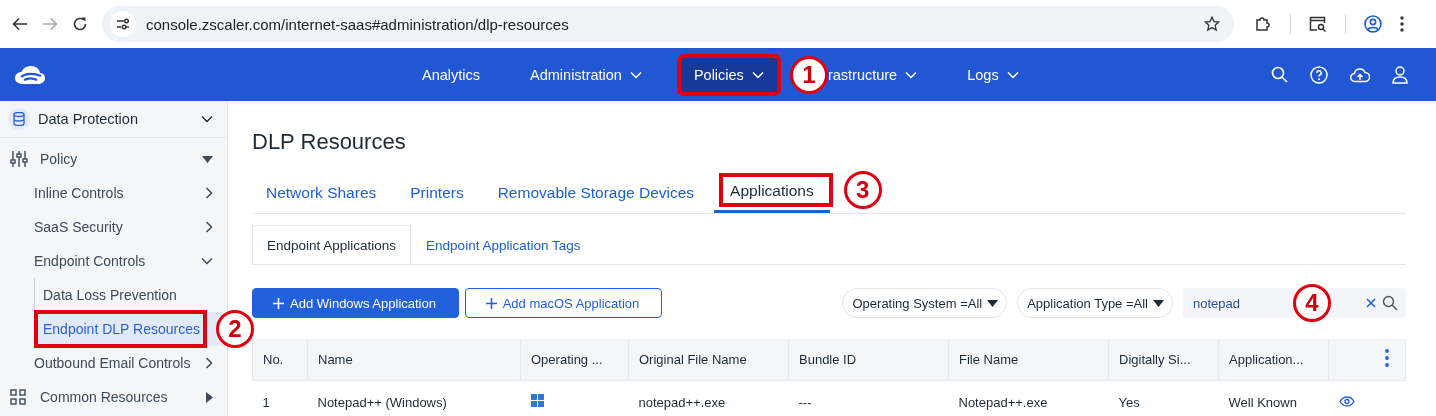 The width and height of the screenshot is (1436, 416). What do you see at coordinates (668, 24) in the screenshot?
I see `address-bar: console.zscaler.com/internet-saas#administration/dlp-resources` at bounding box center [668, 24].